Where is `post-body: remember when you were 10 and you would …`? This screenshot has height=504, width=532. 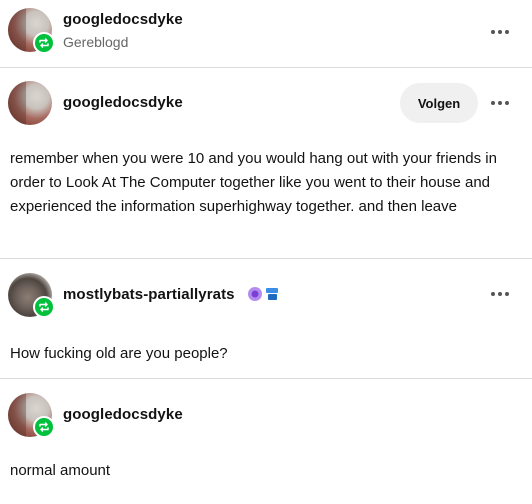
post-body: remember when you were 10 and you would … is located at coordinates (253, 182).